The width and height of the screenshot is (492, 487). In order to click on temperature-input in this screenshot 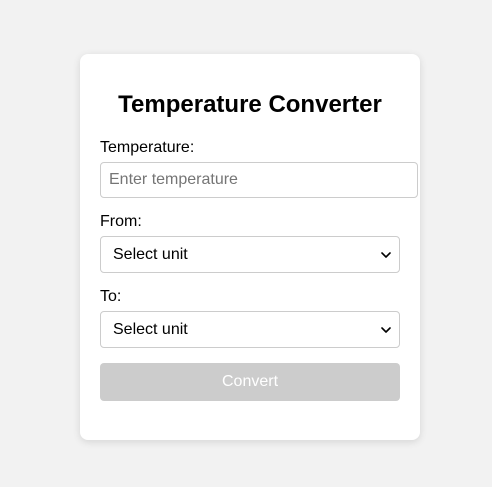, I will do `click(259, 180)`.